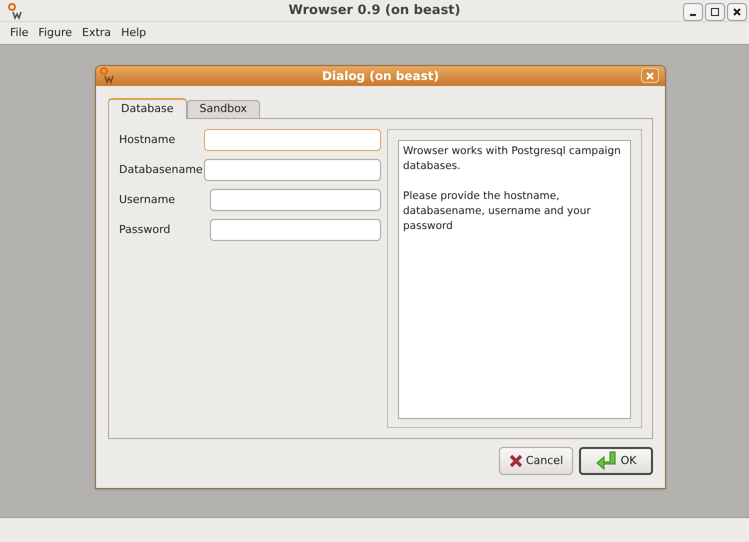 The image size is (749, 542). I want to click on tab: Database, so click(147, 108).